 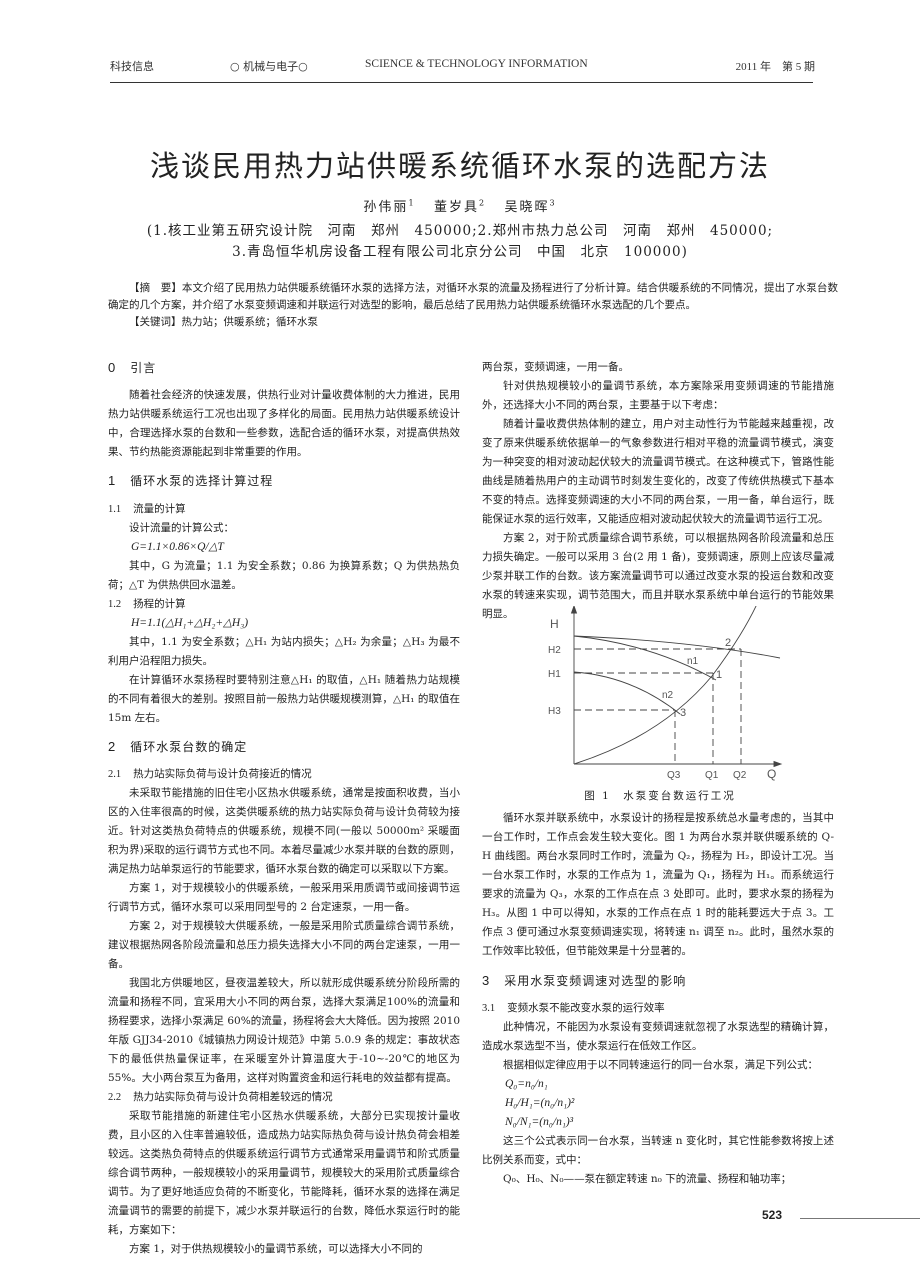 I want to click on y-axis-label: H, so click(x=554, y=624).